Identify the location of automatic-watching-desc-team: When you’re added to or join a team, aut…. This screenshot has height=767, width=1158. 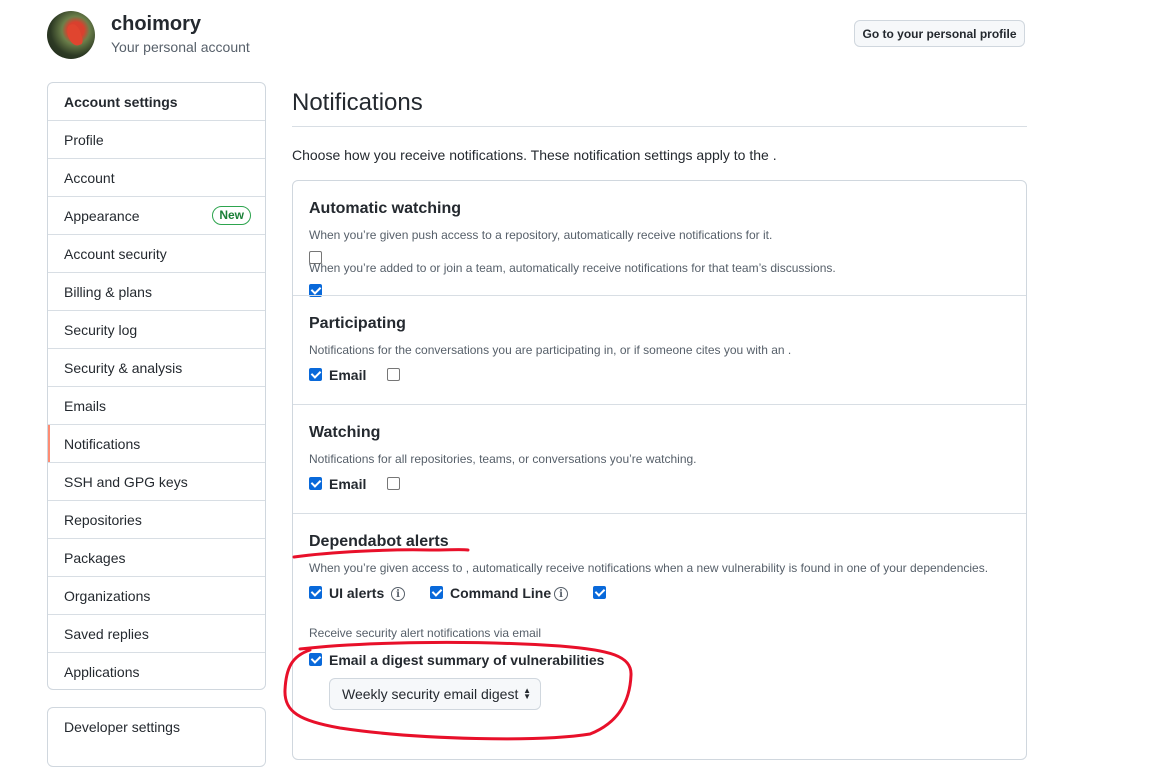
(572, 268).